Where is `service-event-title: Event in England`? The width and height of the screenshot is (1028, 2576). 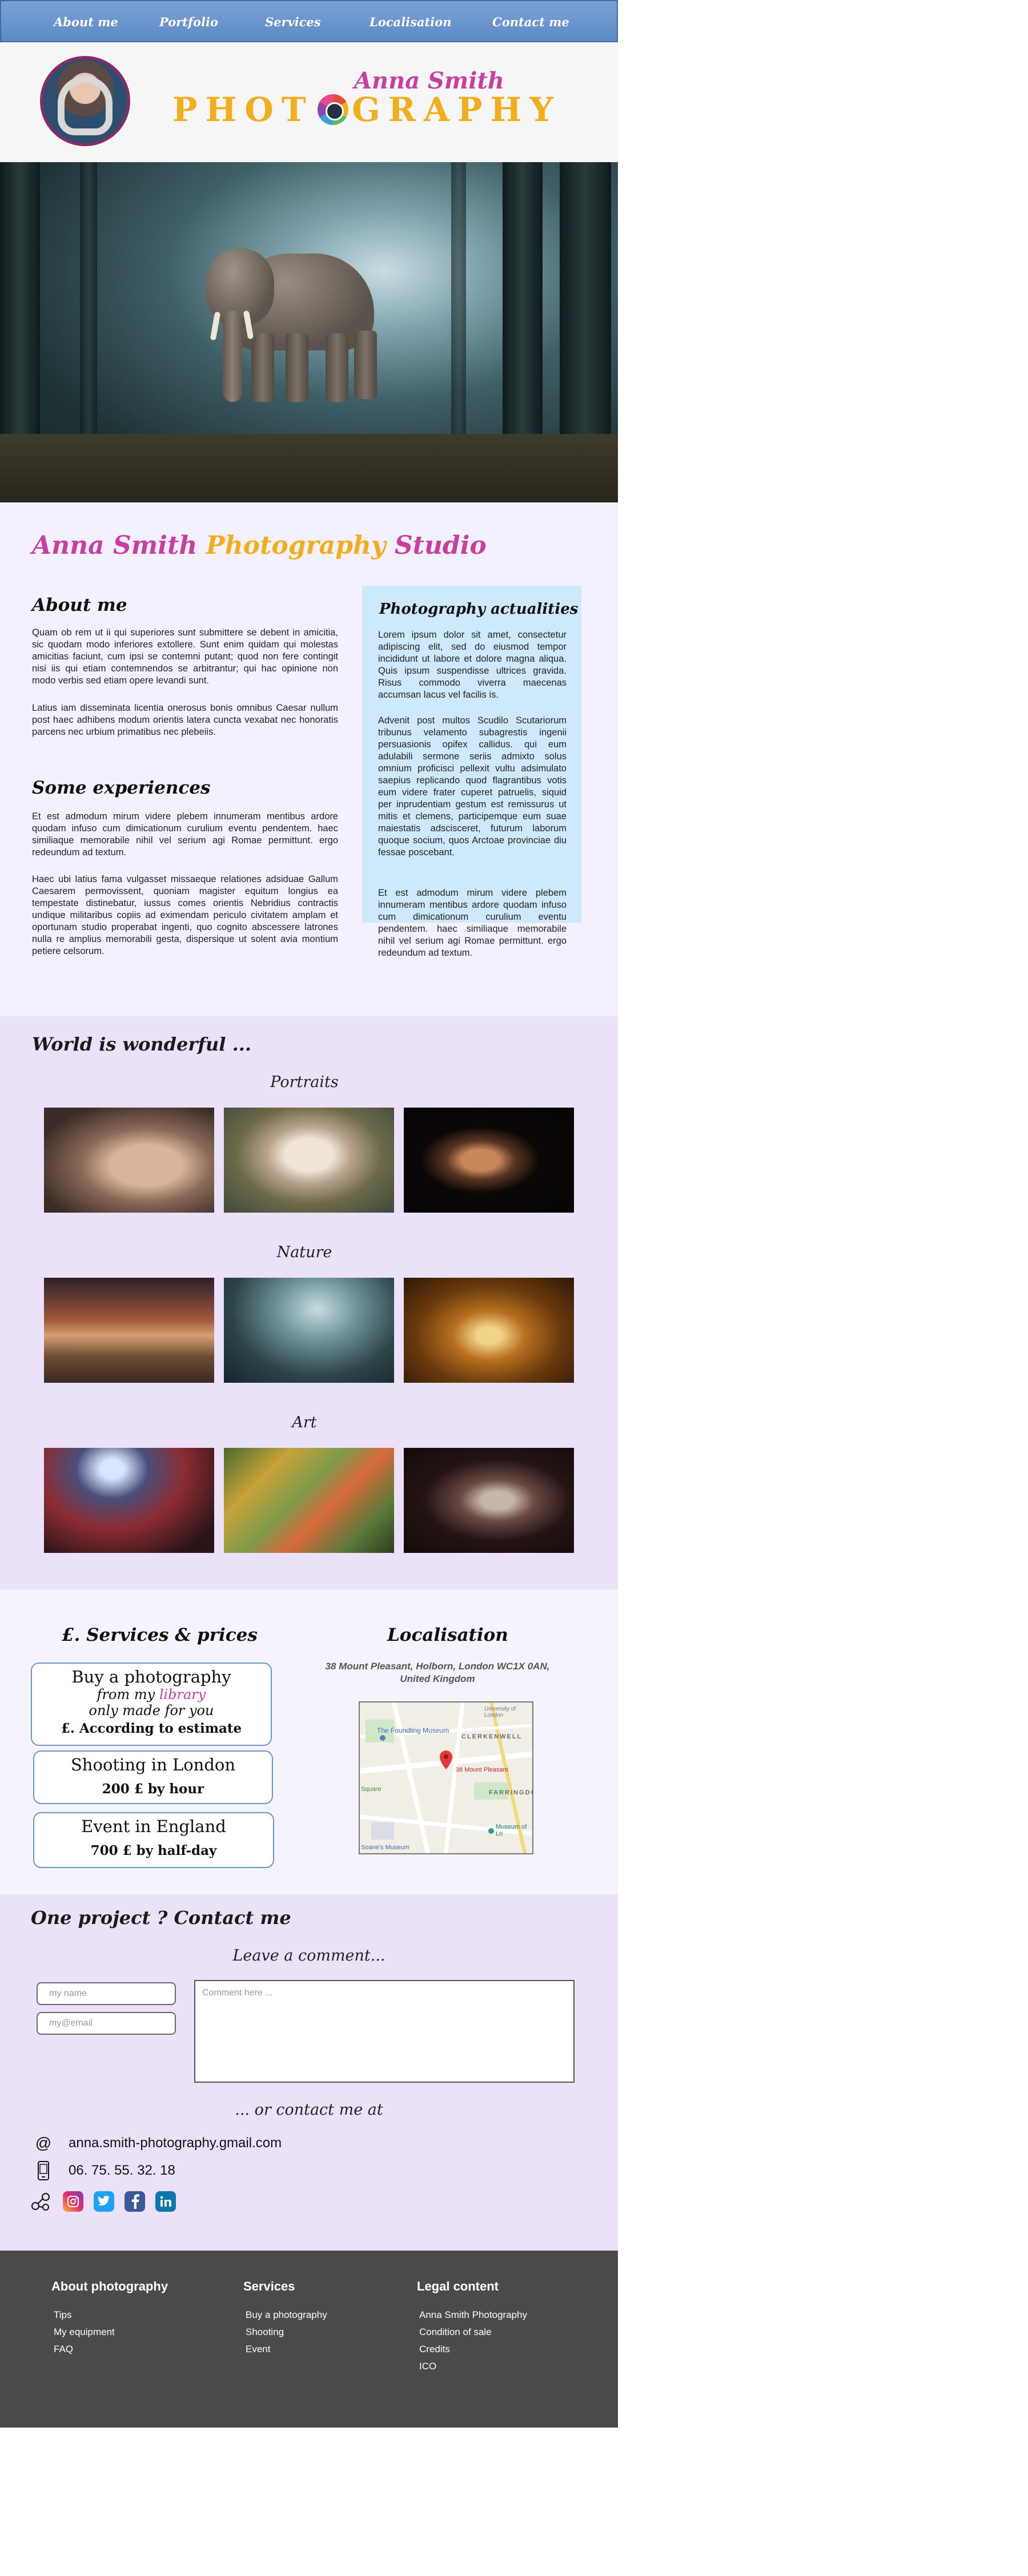 service-event-title: Event in England is located at coordinates (154, 1826).